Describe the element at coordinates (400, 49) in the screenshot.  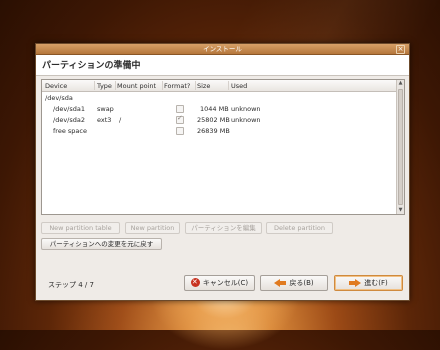
I see `close-icon: ×` at that location.